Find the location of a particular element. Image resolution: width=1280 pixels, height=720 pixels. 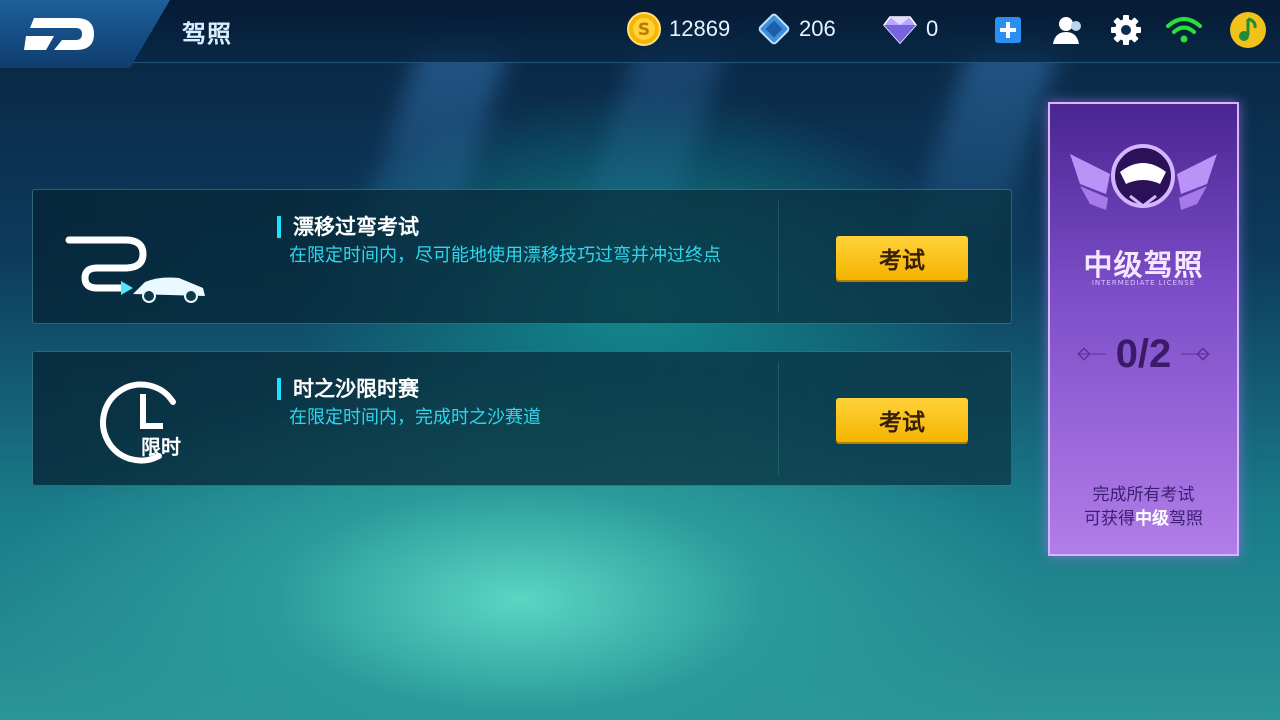

user-icon is located at coordinates (1067, 30).